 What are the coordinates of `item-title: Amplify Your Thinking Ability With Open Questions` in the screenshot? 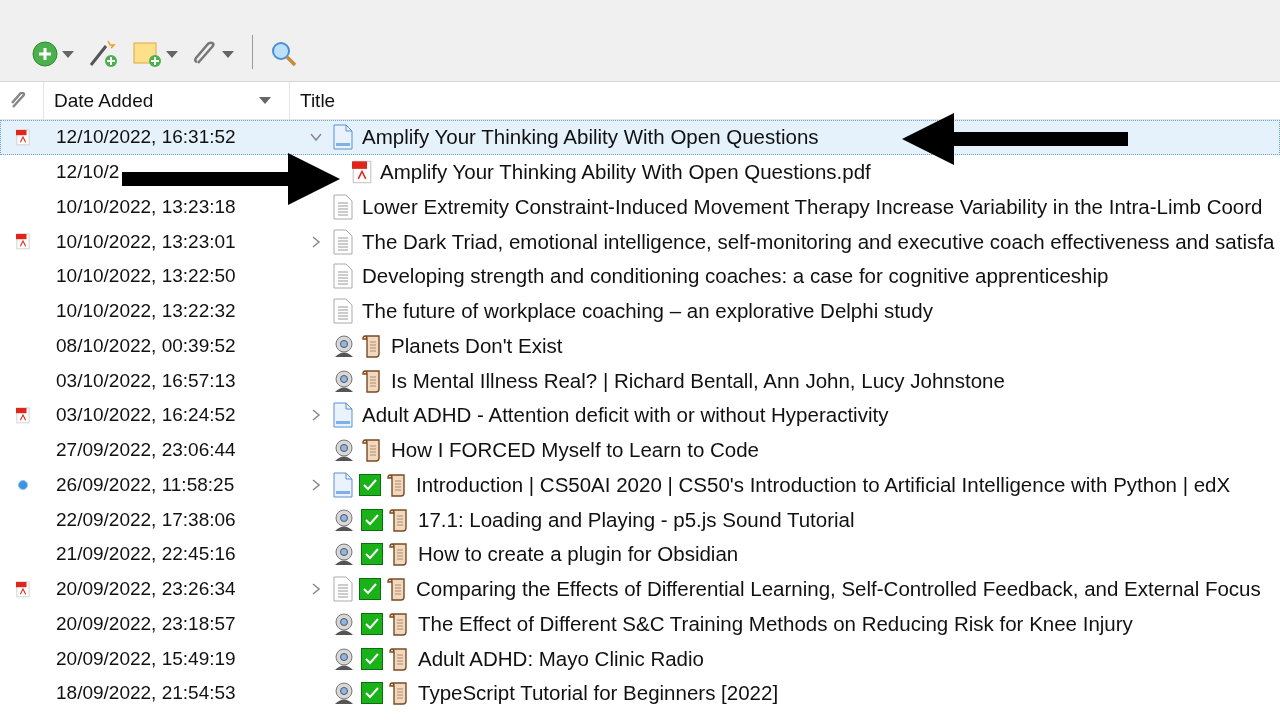 It's located at (590, 137).